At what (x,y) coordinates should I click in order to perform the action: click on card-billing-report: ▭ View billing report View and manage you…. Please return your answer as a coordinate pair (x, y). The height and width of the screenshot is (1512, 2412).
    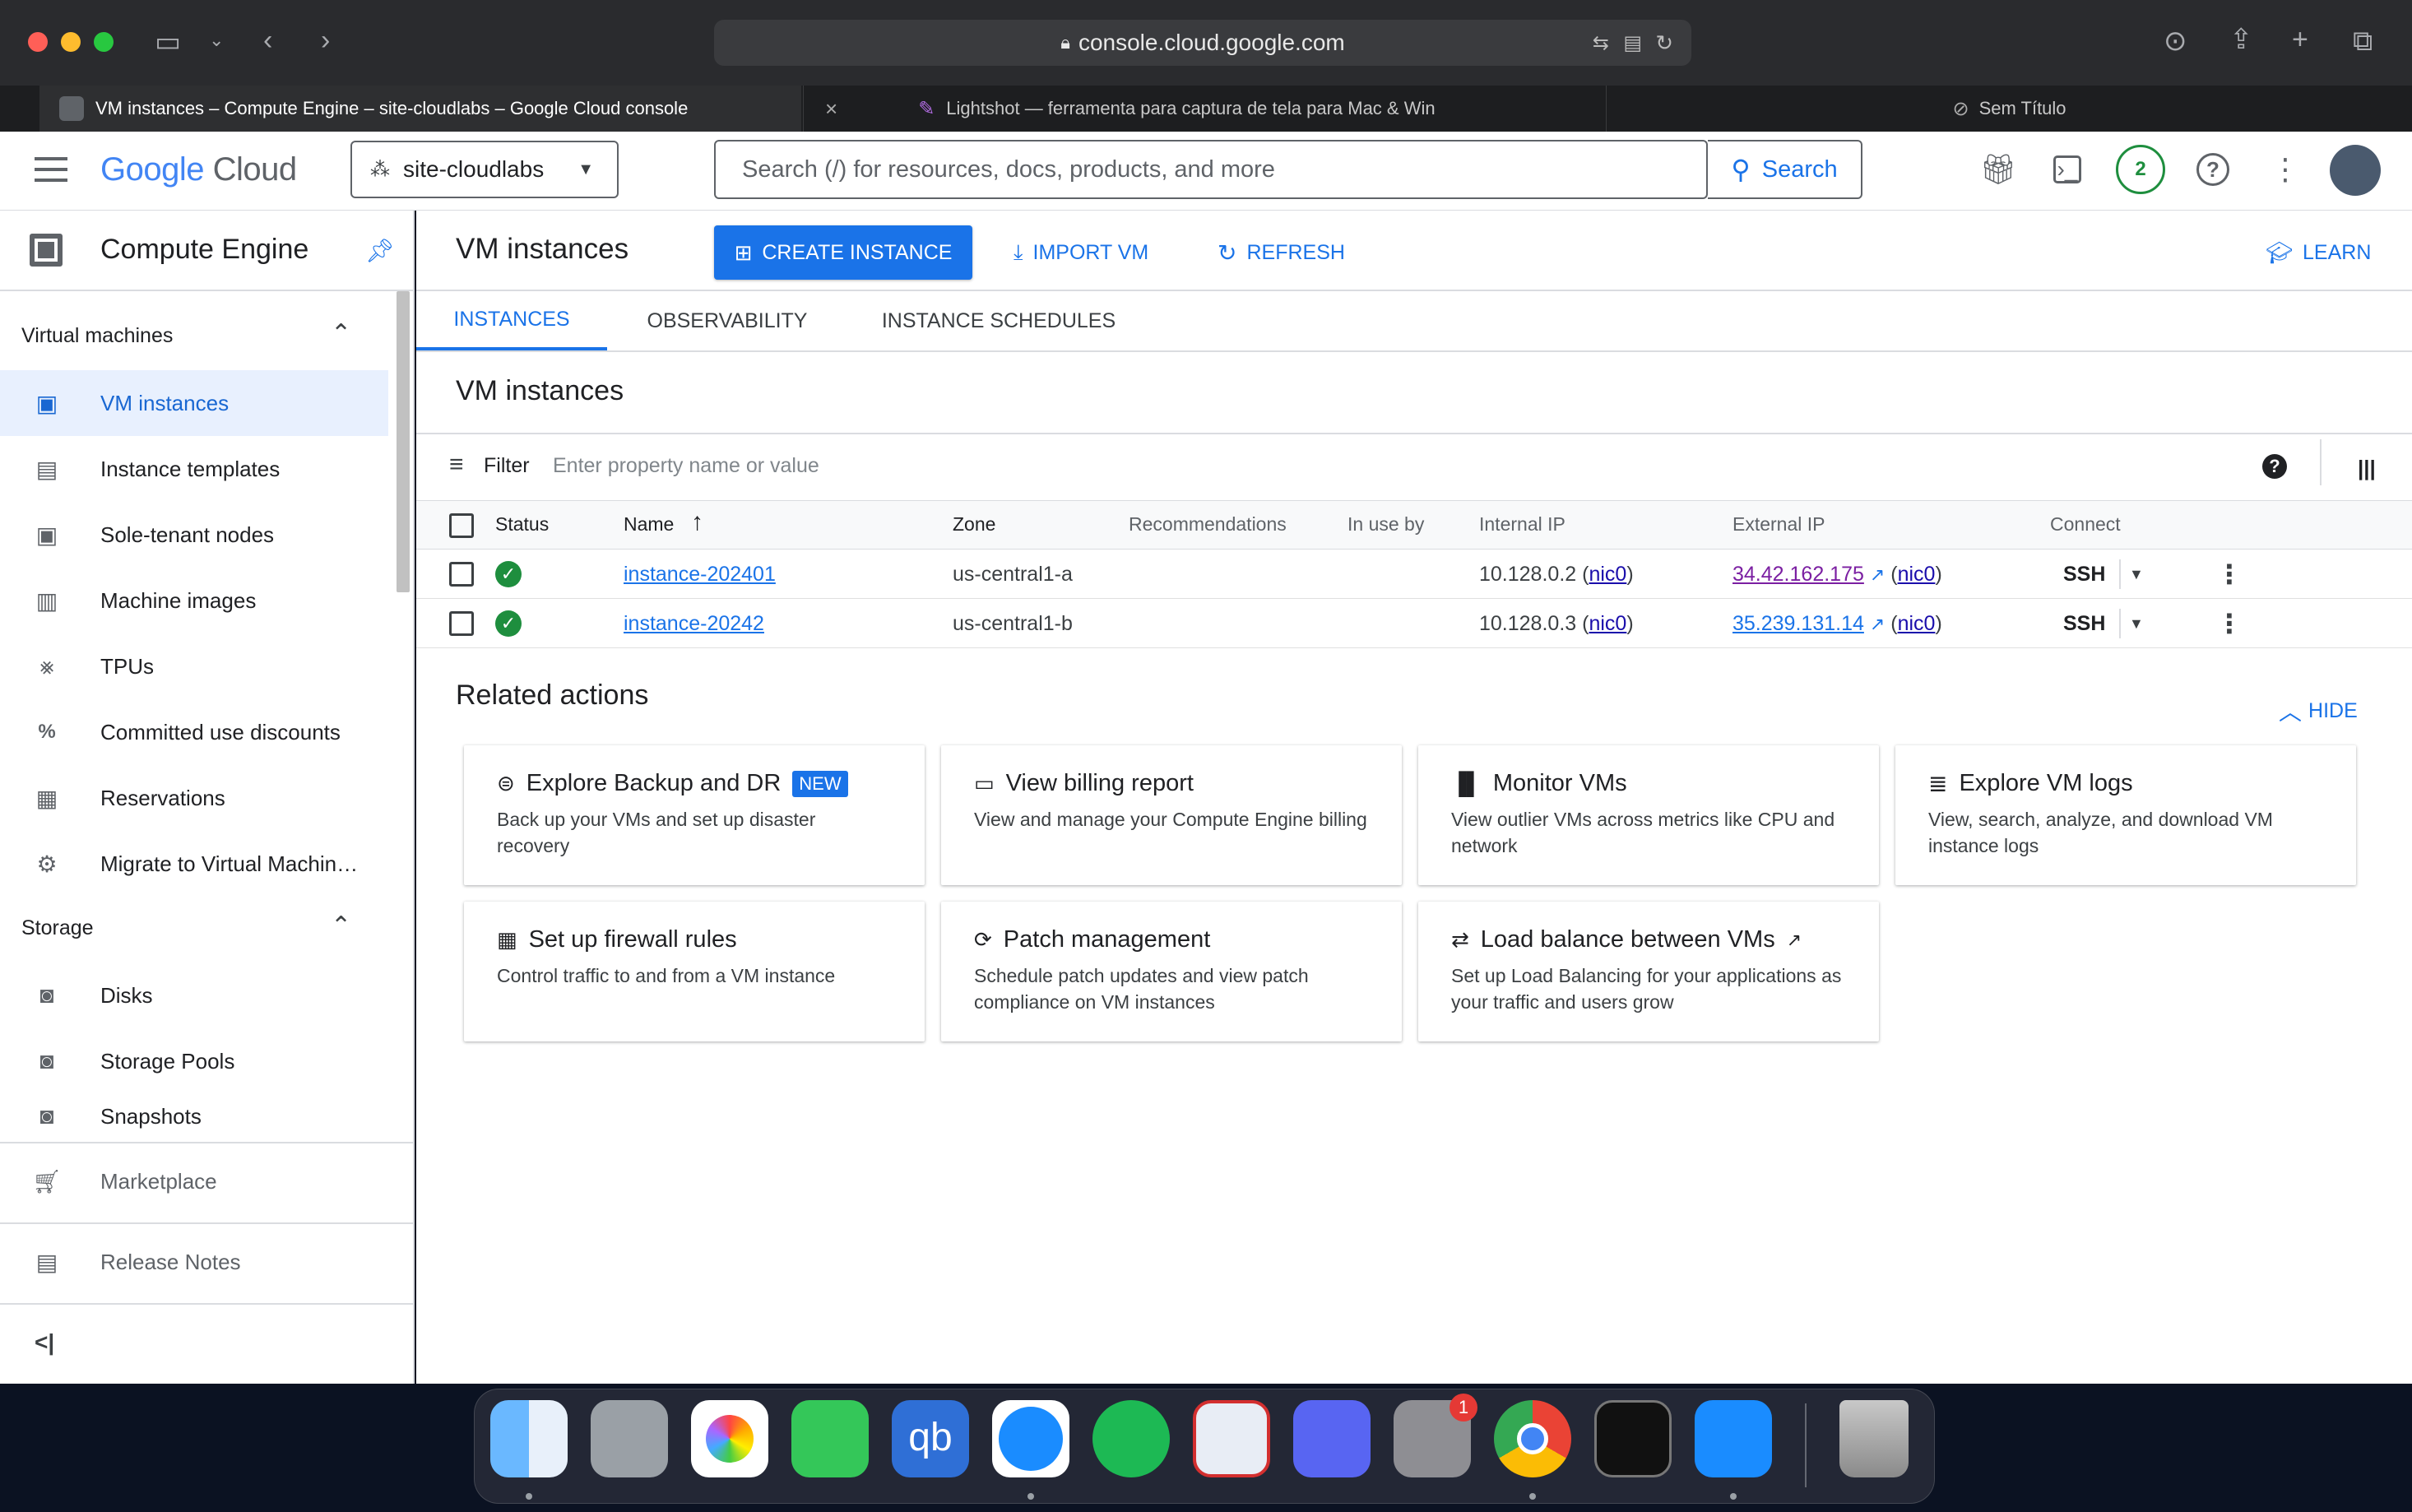
    Looking at the image, I should click on (1171, 815).